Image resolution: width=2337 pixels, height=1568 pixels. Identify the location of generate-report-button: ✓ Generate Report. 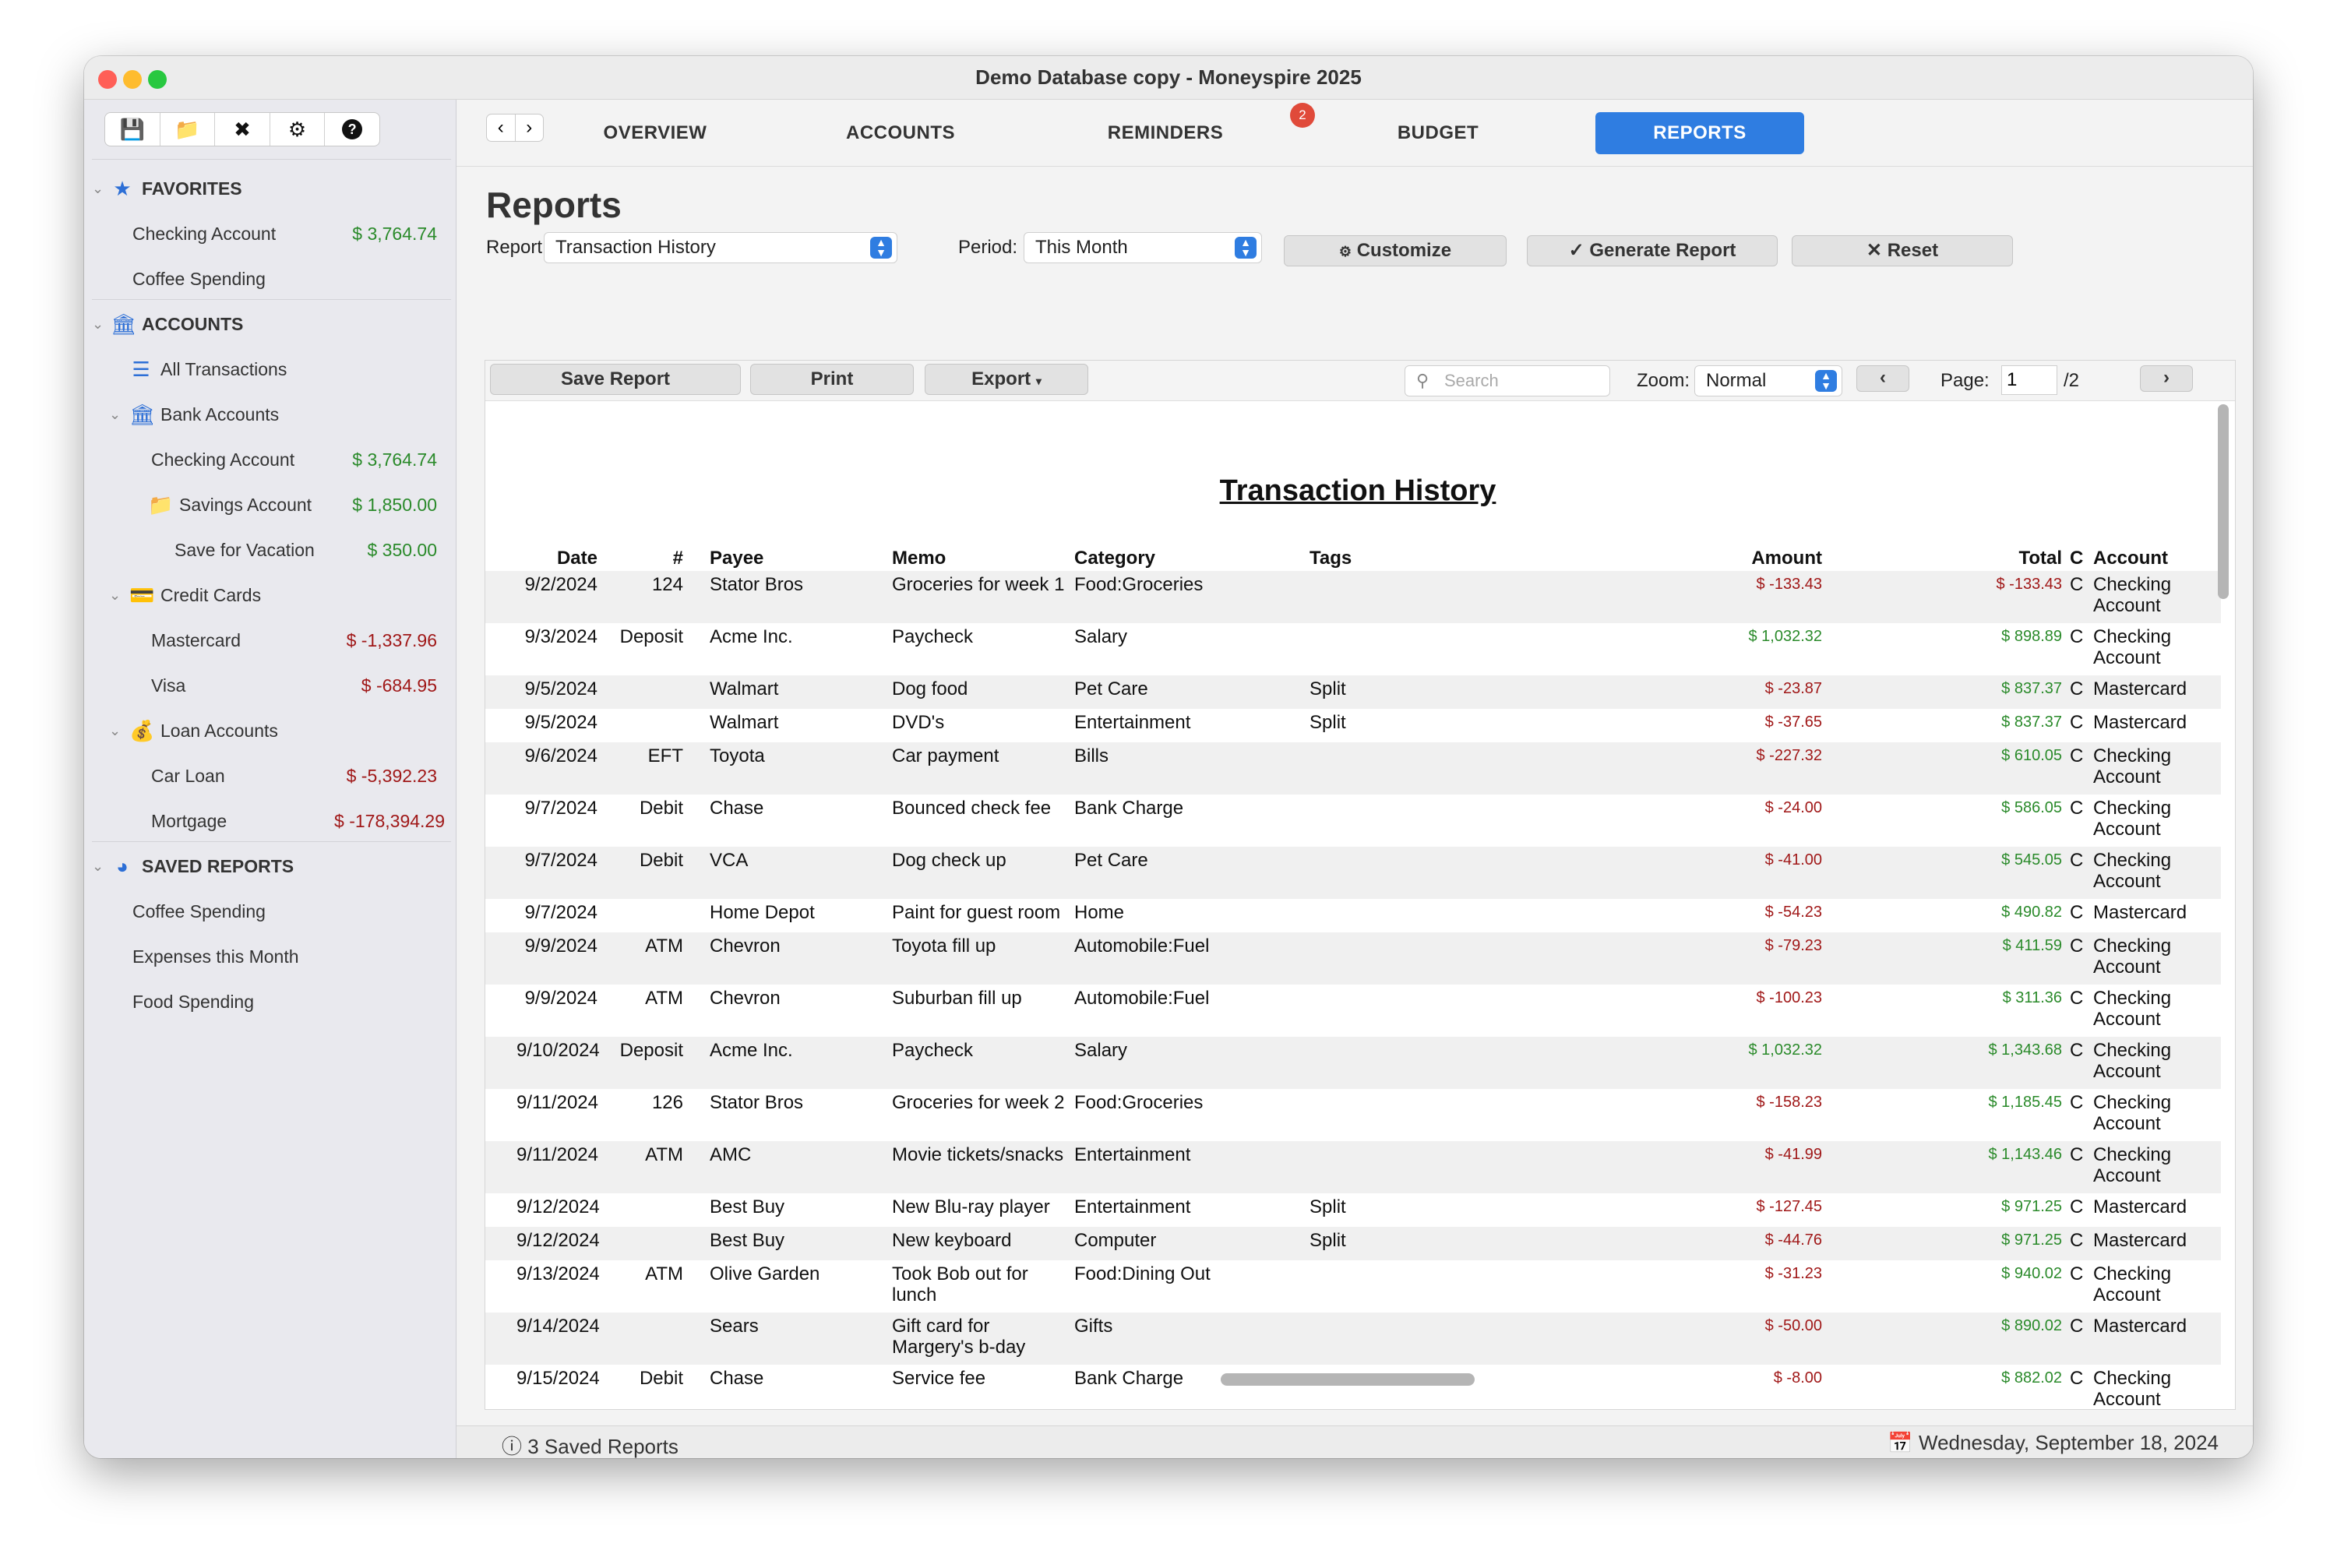
(1653, 251).